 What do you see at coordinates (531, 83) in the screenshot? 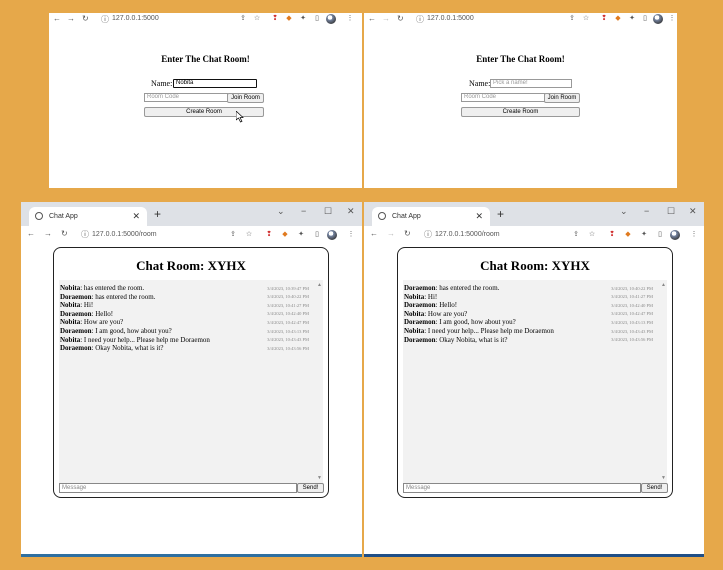
I see `name-input: Pick a name!` at bounding box center [531, 83].